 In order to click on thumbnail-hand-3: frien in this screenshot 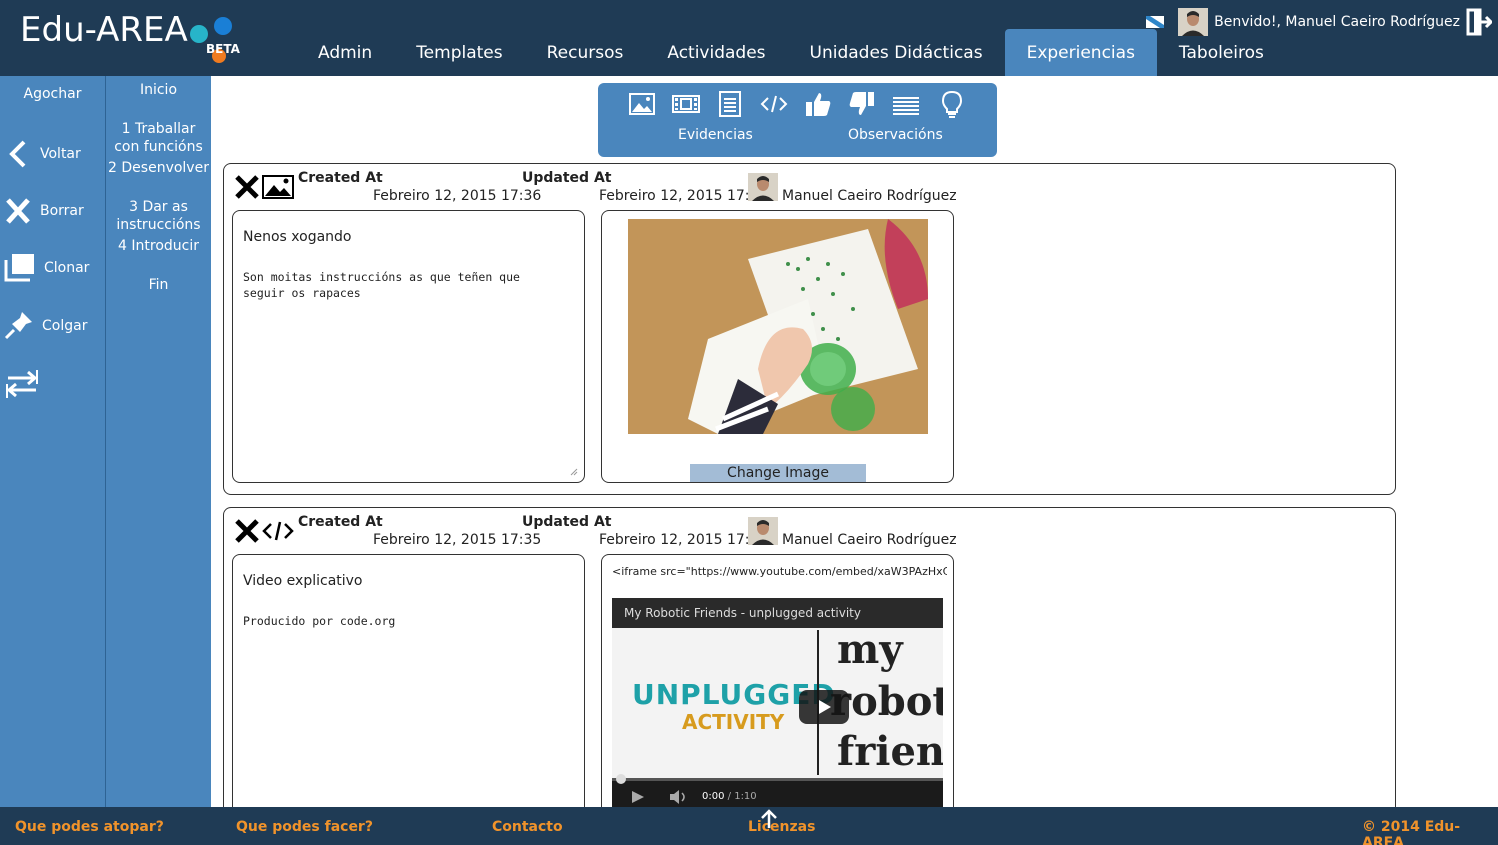, I will do `click(890, 751)`.